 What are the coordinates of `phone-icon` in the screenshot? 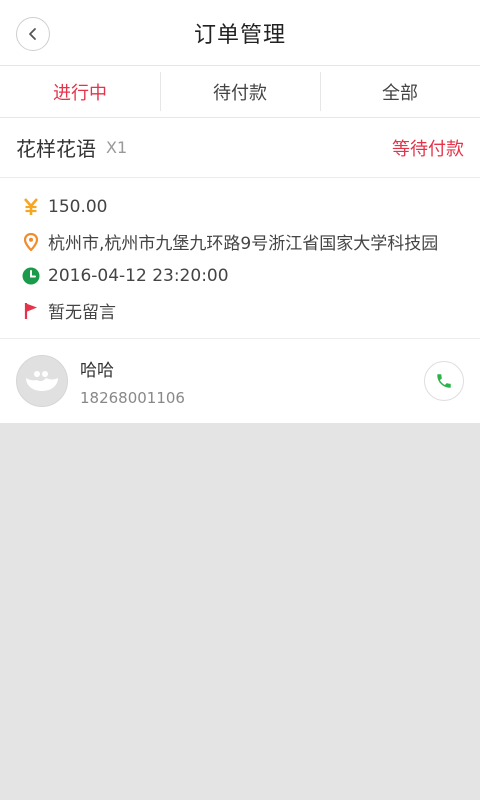 It's located at (444, 381).